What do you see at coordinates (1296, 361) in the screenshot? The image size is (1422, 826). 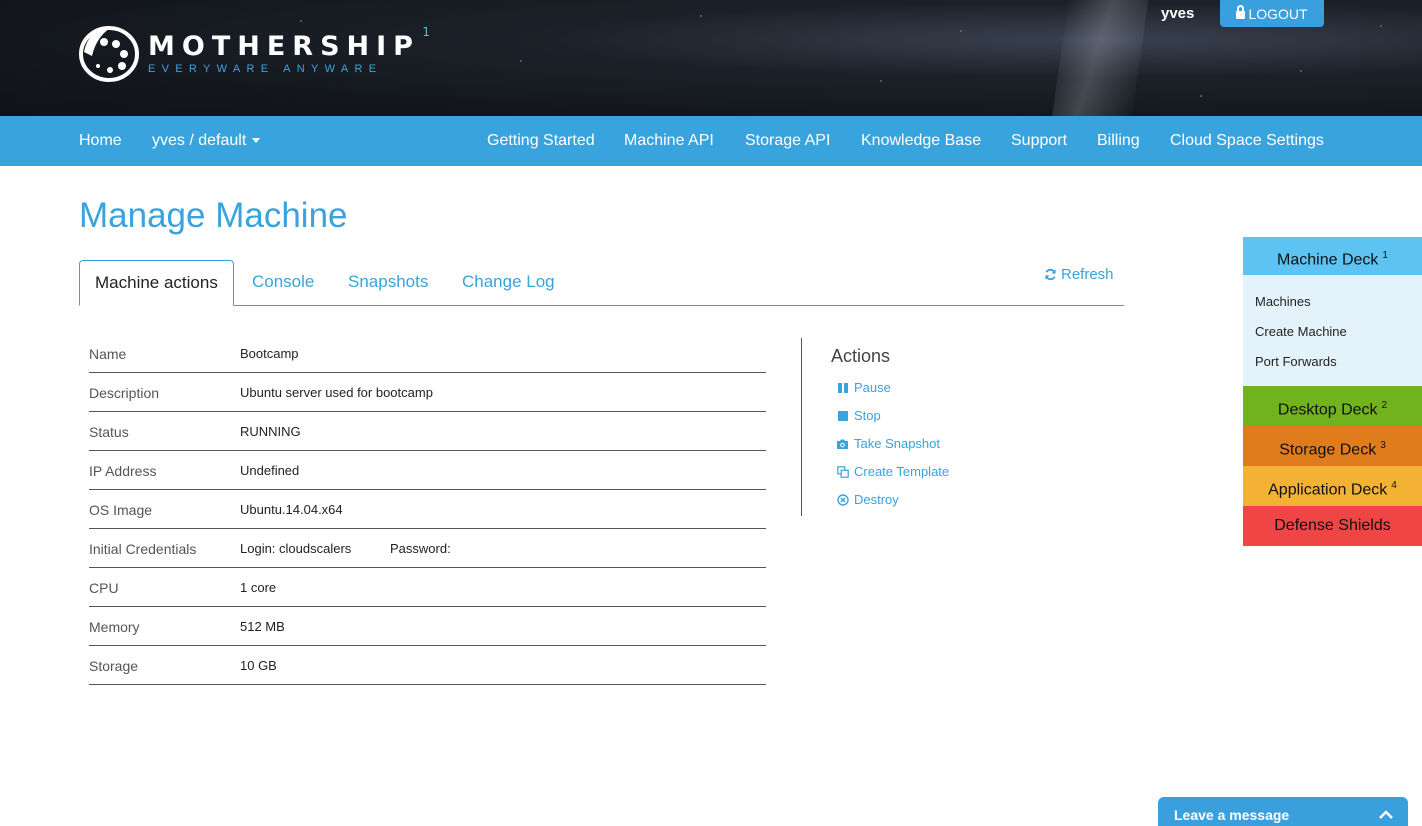 I see `deck-link-port-forwards: Port Forwards` at bounding box center [1296, 361].